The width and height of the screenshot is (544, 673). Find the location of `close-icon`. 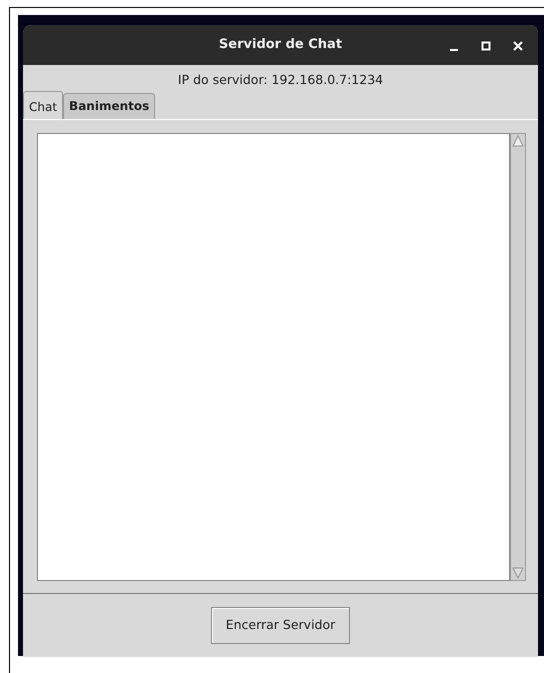

close-icon is located at coordinates (518, 46).